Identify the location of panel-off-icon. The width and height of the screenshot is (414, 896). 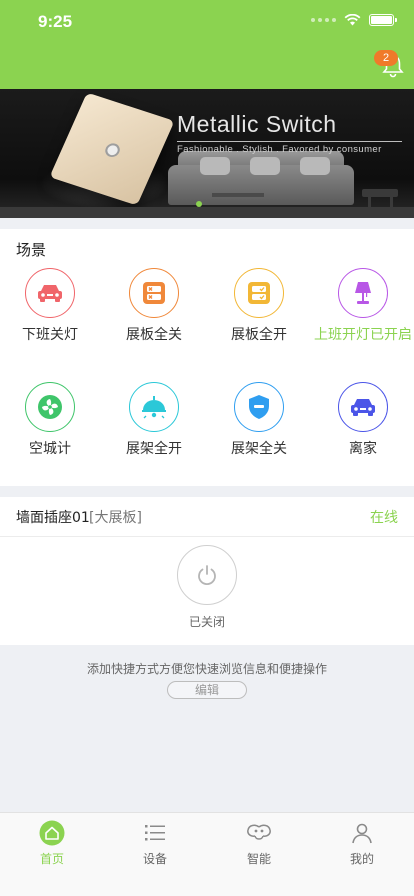
(154, 293).